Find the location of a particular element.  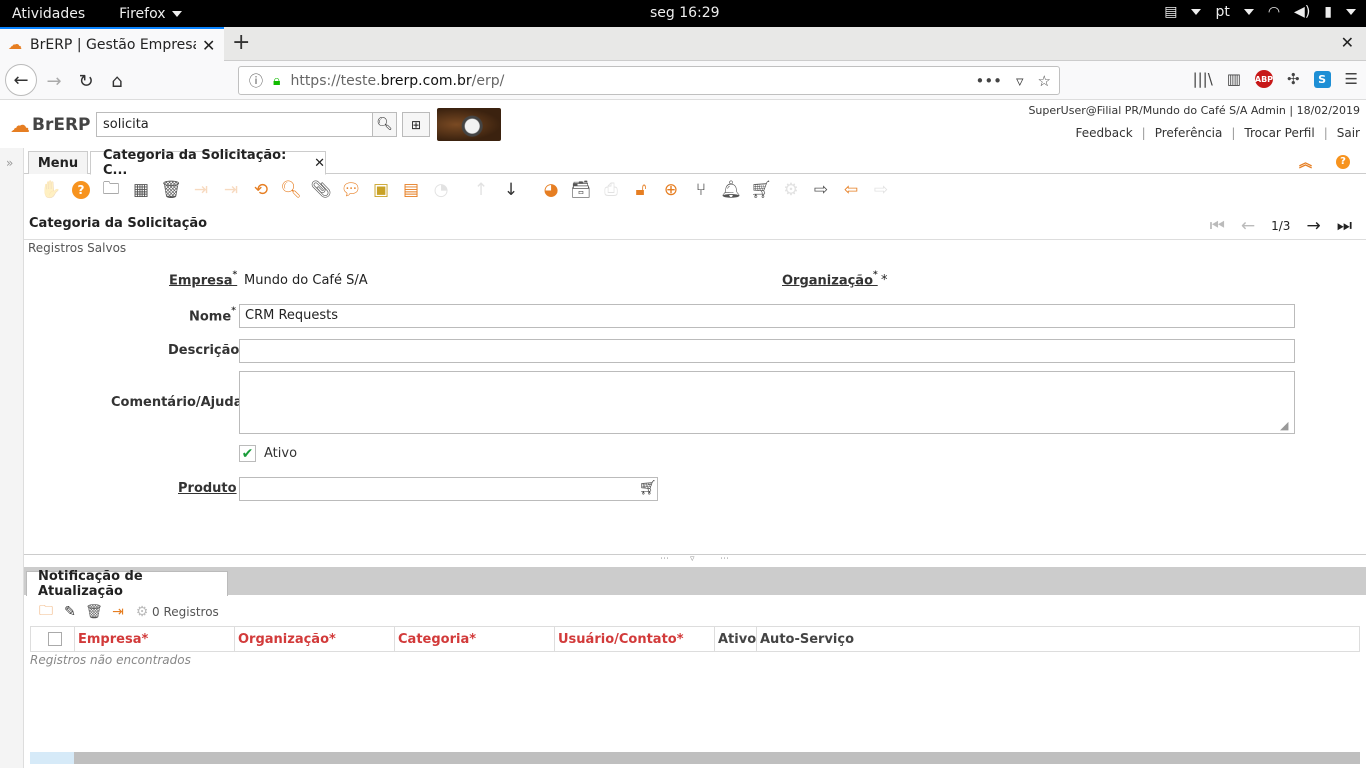

app-menu: Firefox is located at coordinates (150, 14).